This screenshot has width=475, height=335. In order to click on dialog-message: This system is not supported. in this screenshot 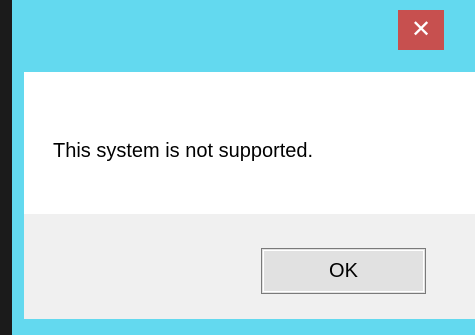, I will do `click(183, 151)`.